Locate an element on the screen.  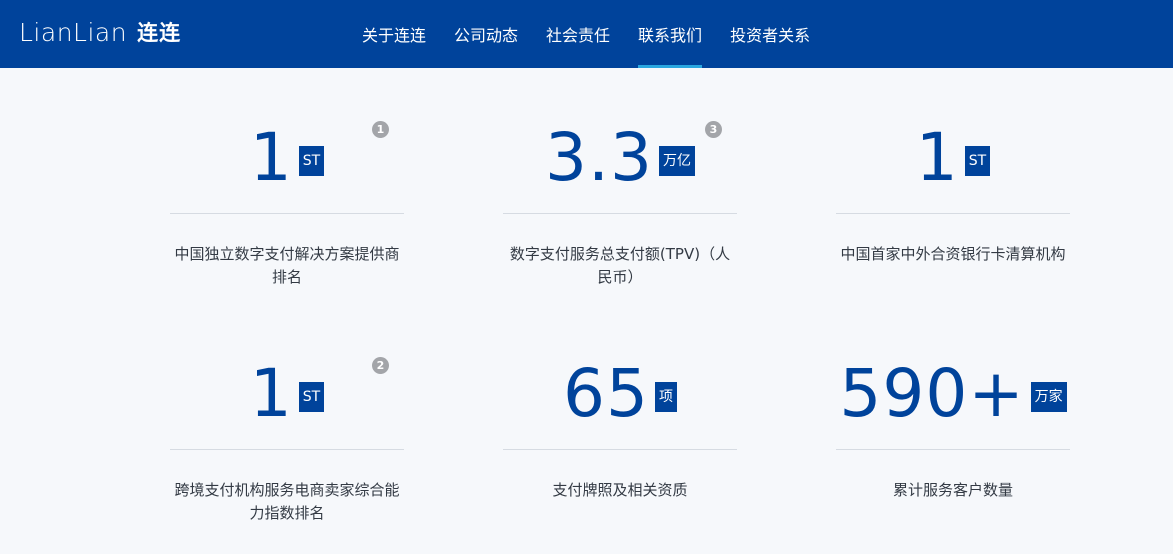
stat-description: 累计服务客户数量 is located at coordinates (952, 490).